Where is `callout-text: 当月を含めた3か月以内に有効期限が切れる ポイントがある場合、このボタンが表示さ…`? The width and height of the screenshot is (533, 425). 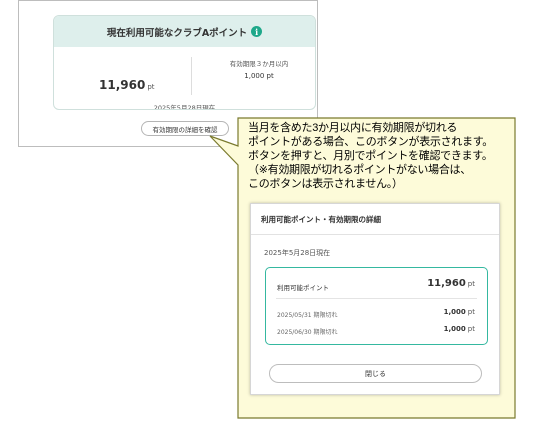 callout-text: 当月を含めた3か月以内に有効期限が切れる ポイントがある場合、このボタンが表示さ… is located at coordinates (384, 156).